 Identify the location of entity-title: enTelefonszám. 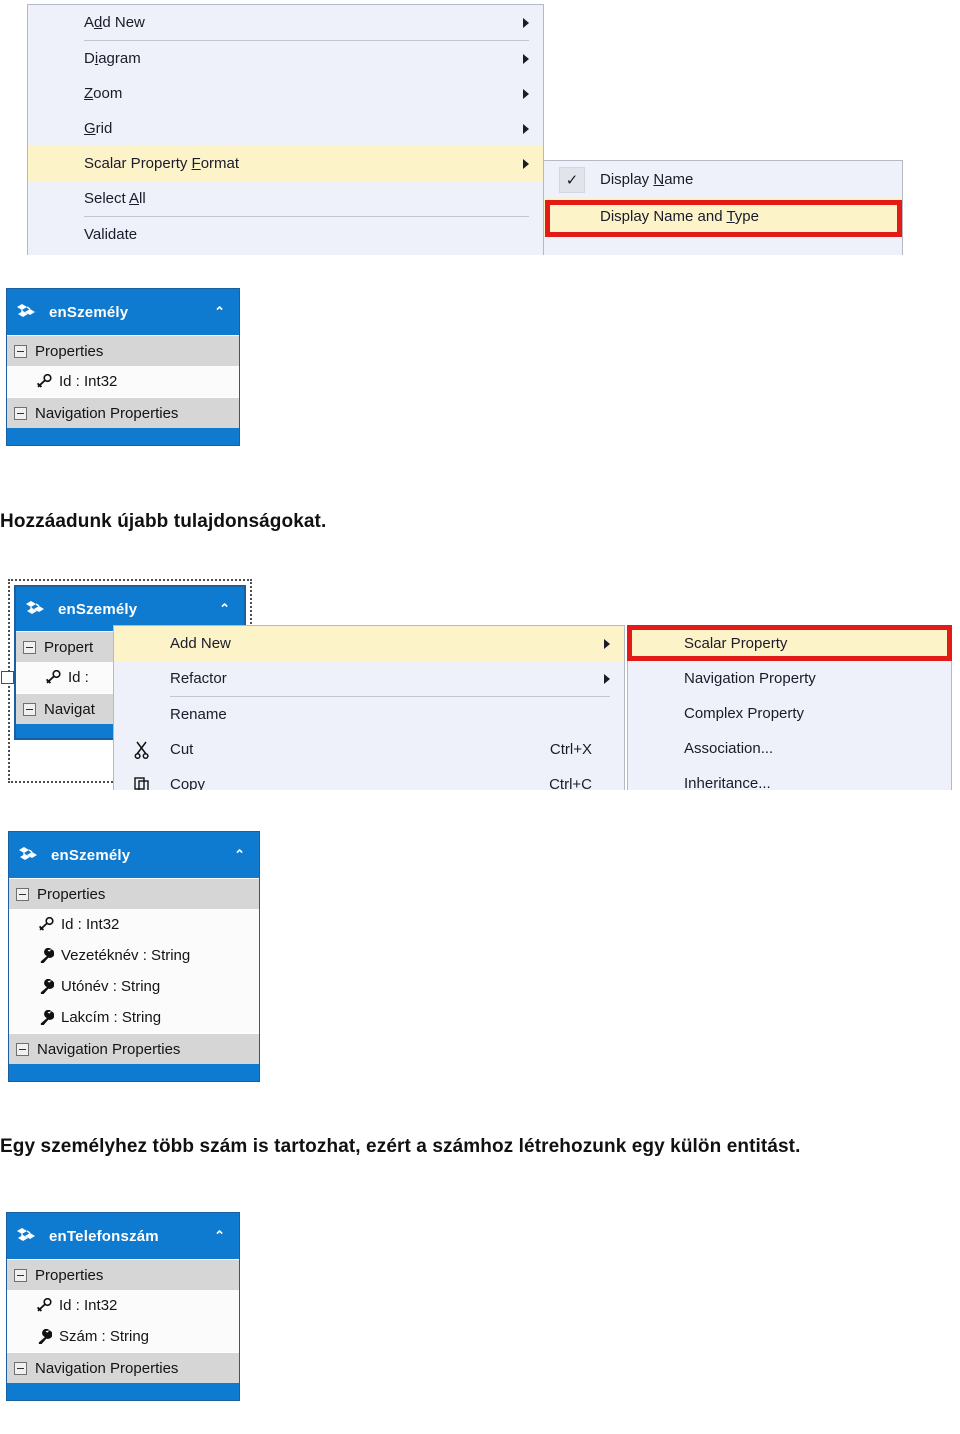
(104, 1236).